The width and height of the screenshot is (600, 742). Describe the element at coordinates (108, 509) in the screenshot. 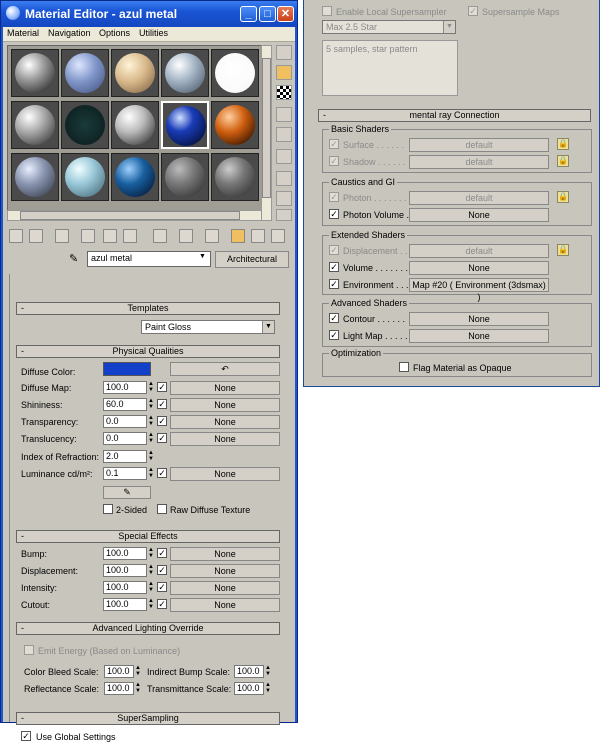

I see `two-sided-checkbox` at that location.